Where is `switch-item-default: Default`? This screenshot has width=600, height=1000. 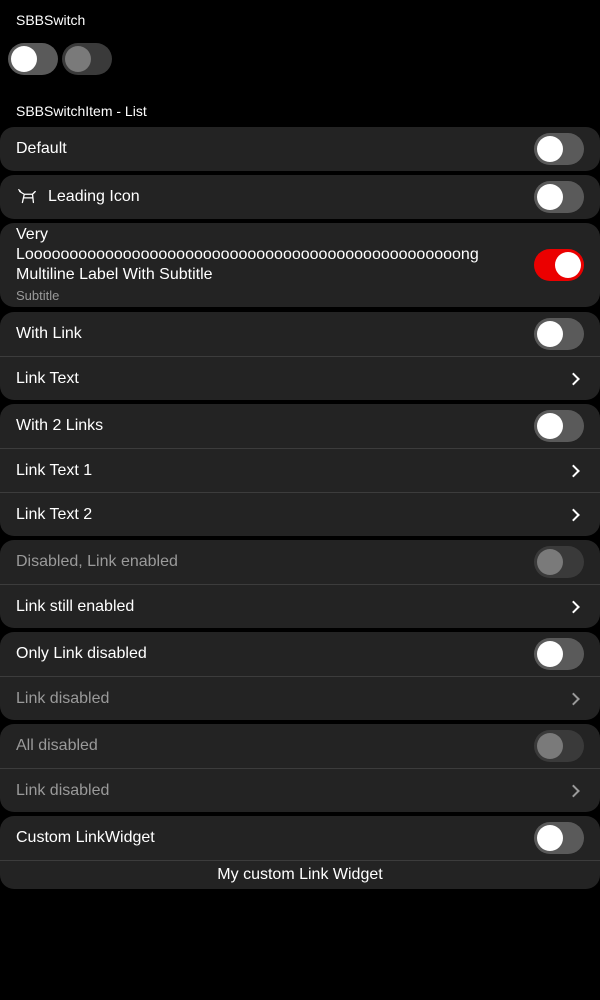
switch-item-default: Default is located at coordinates (300, 149).